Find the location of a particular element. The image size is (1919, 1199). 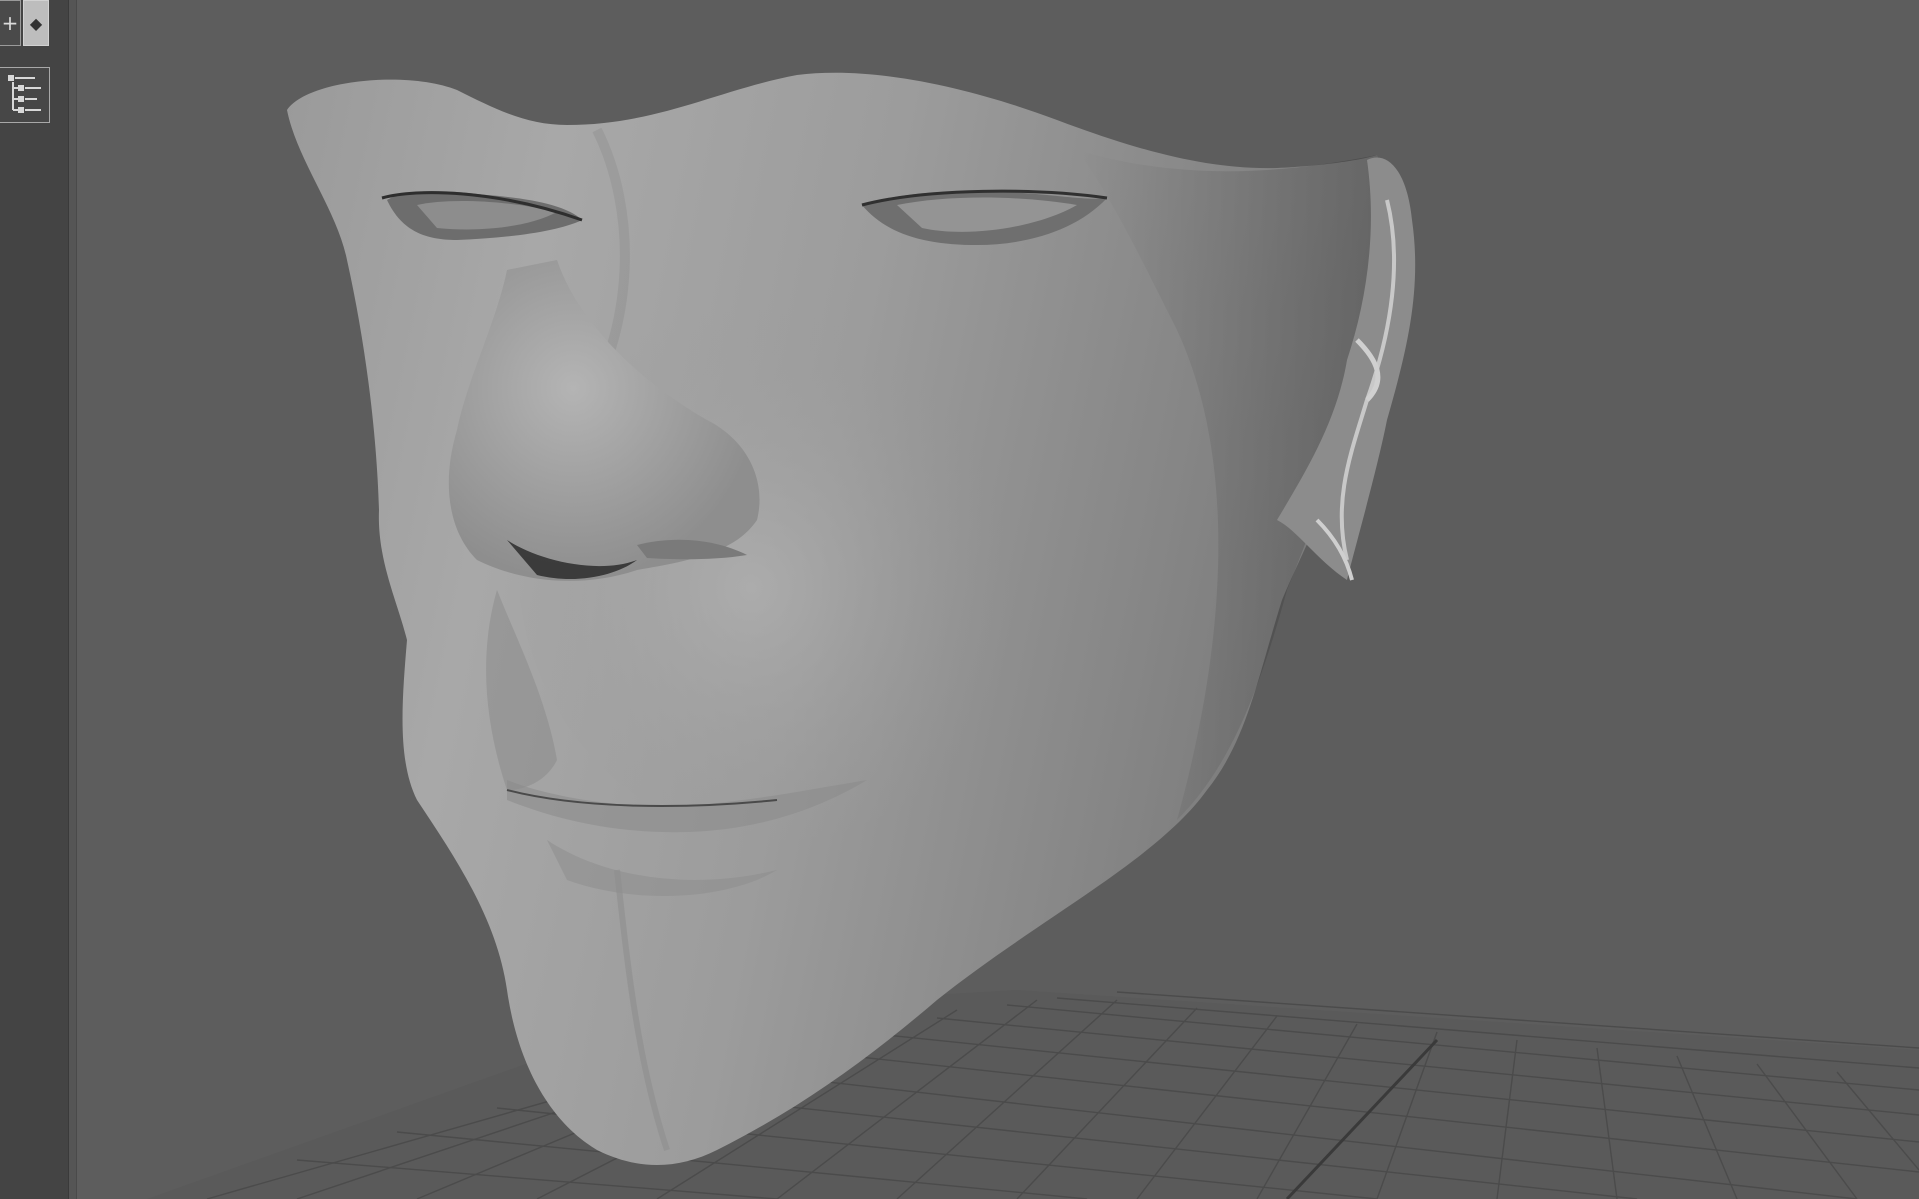

outliner-icon is located at coordinates (24, 94).